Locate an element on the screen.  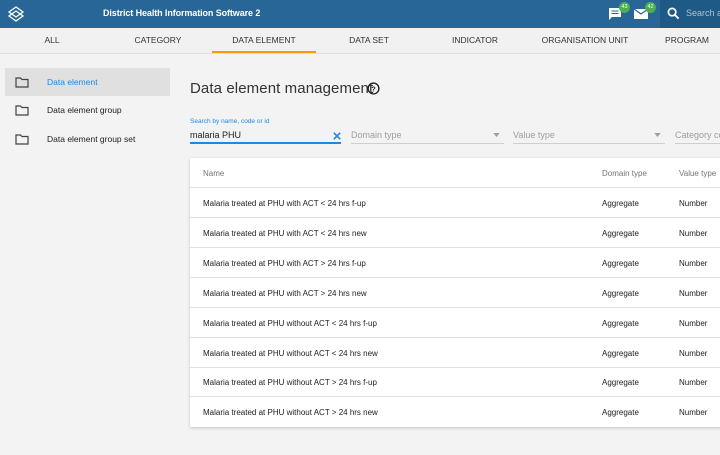
help-icon: ? is located at coordinates (373, 88).